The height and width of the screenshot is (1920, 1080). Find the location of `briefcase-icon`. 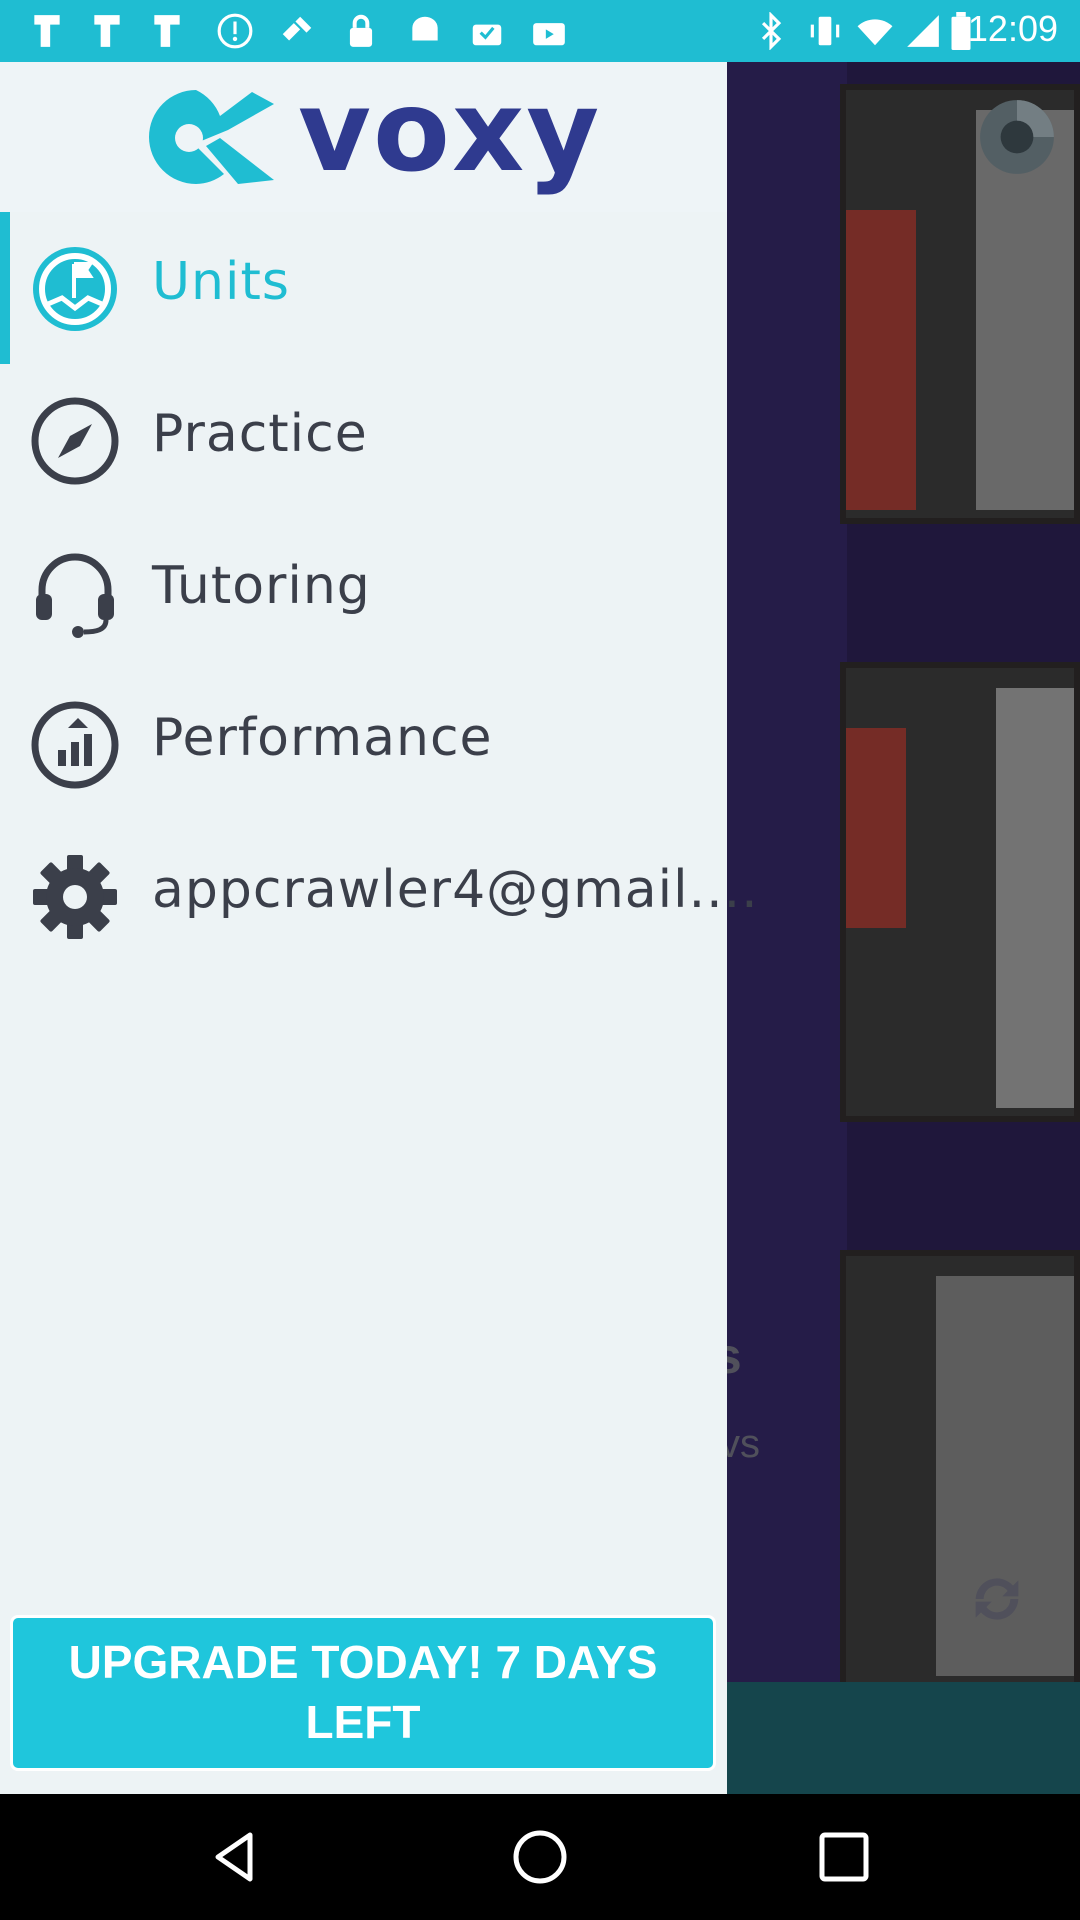

briefcase-icon is located at coordinates (549, 34).